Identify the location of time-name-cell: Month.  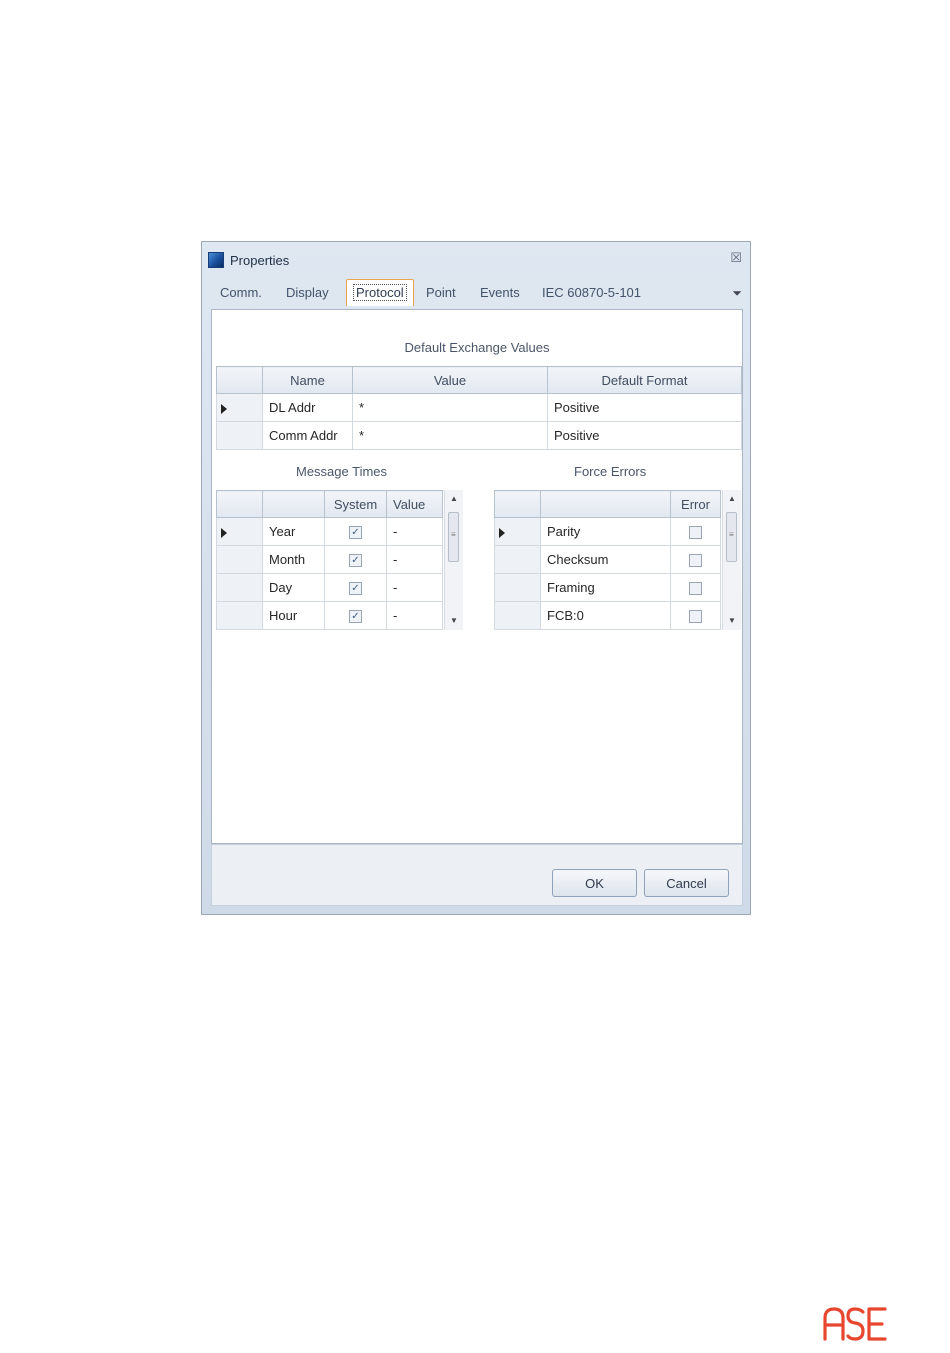
(293, 559).